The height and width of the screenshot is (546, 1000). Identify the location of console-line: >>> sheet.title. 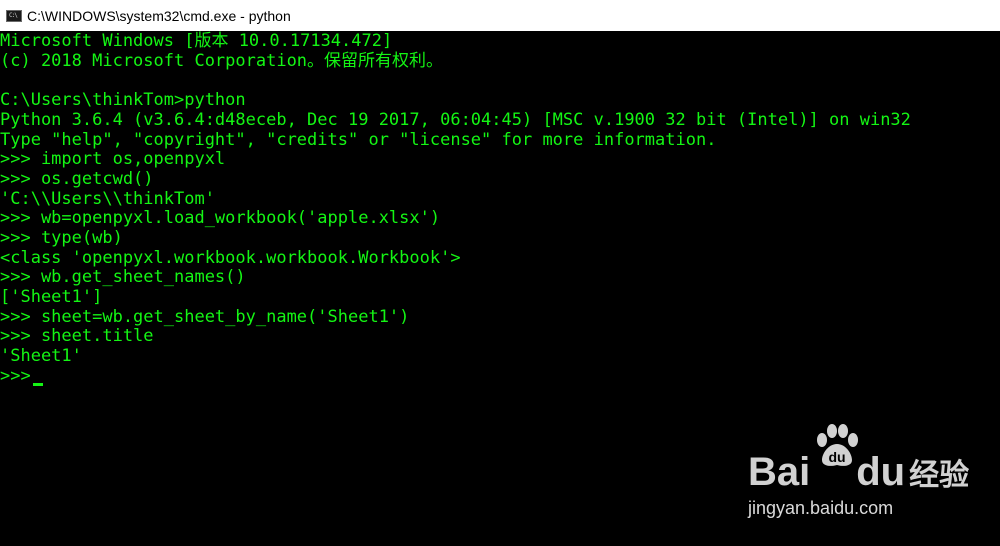
(77, 336).